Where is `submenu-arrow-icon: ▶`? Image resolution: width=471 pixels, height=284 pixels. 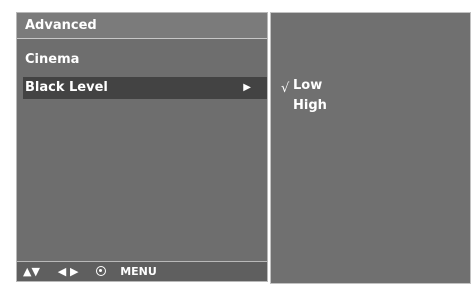
submenu-arrow-icon: ▶ is located at coordinates (247, 87).